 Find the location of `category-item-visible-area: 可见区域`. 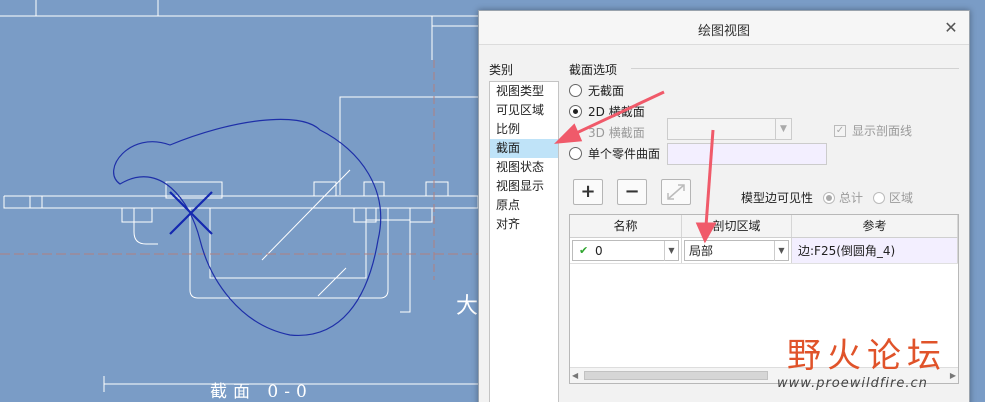

category-item-visible-area: 可见区域 is located at coordinates (524, 110).